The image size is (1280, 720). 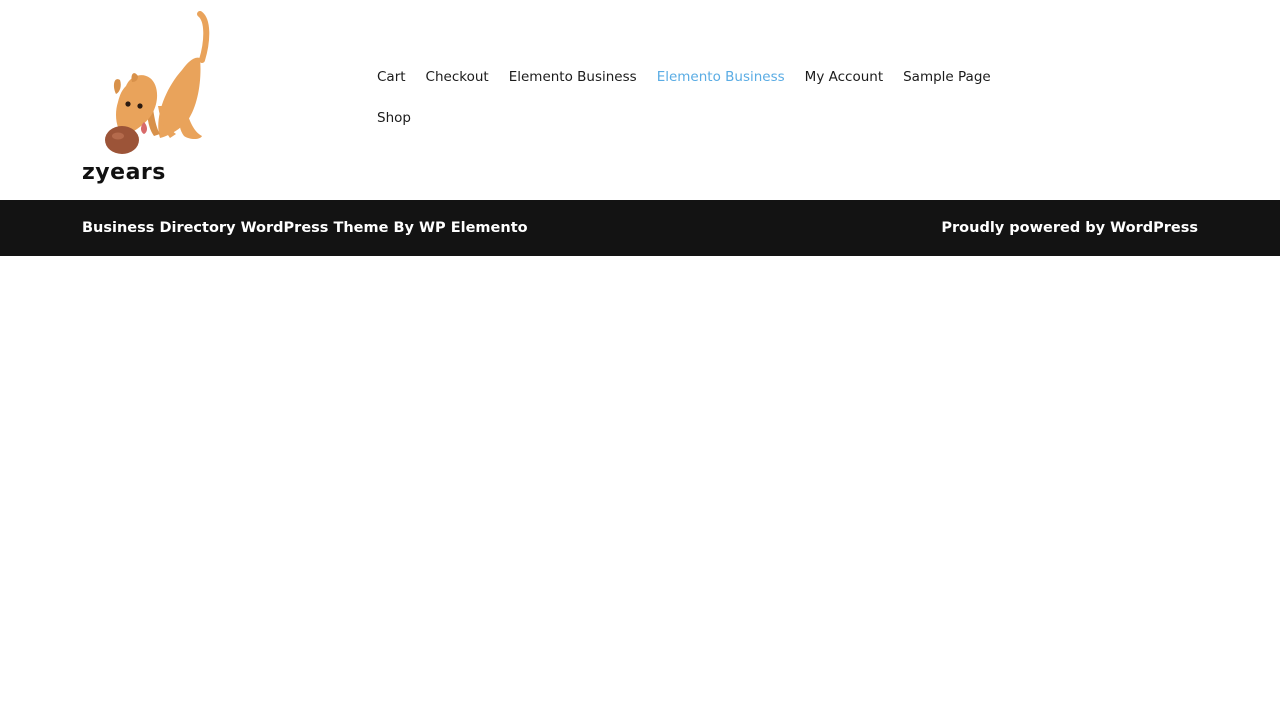 I want to click on nav-item-elemento-business: Elemento Business, so click(x=573, y=77).